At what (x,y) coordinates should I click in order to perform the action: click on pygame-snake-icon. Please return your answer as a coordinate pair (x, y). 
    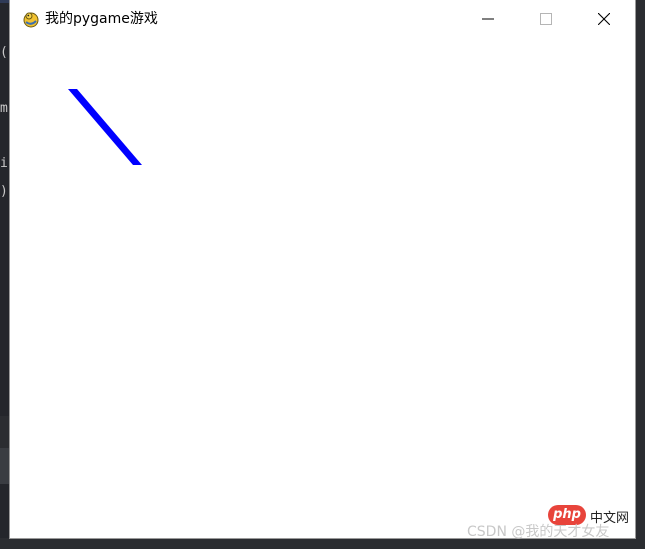
    Looking at the image, I should click on (31, 19).